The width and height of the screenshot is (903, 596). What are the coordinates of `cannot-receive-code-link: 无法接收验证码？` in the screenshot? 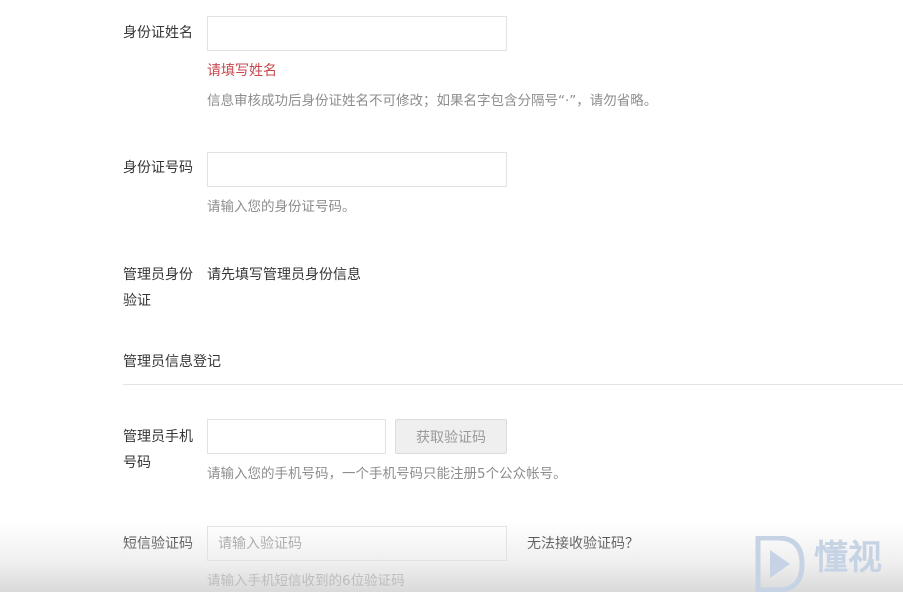 It's located at (583, 544).